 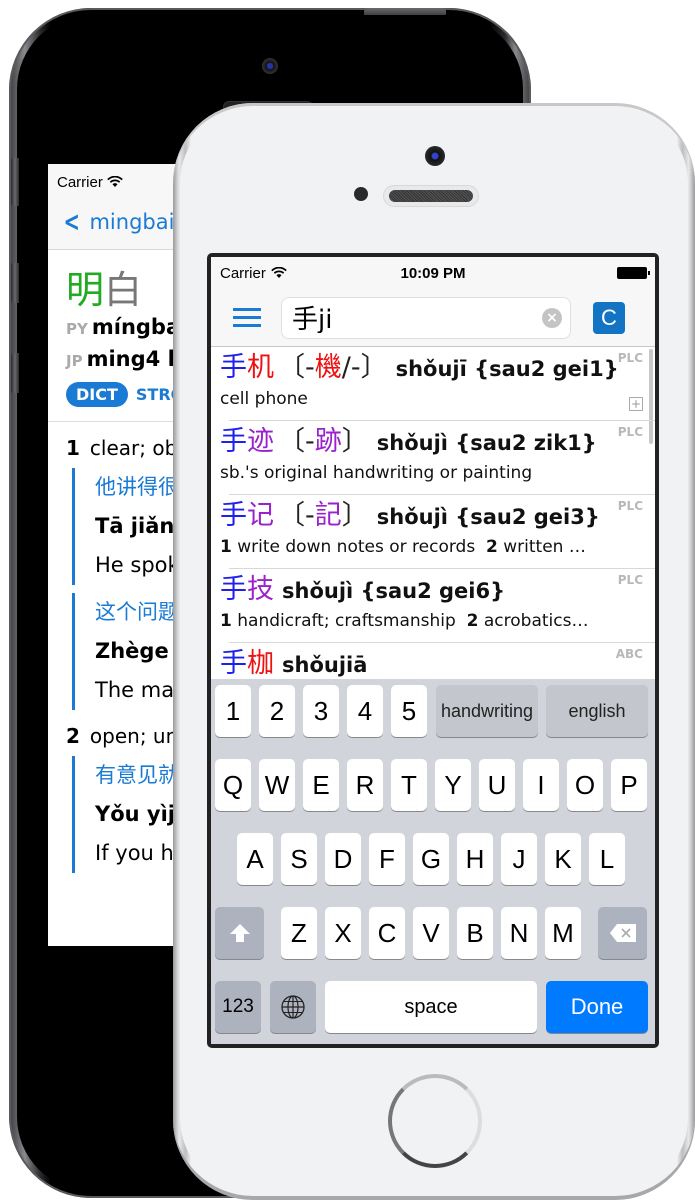 What do you see at coordinates (519, 933) in the screenshot?
I see `key-n: N` at bounding box center [519, 933].